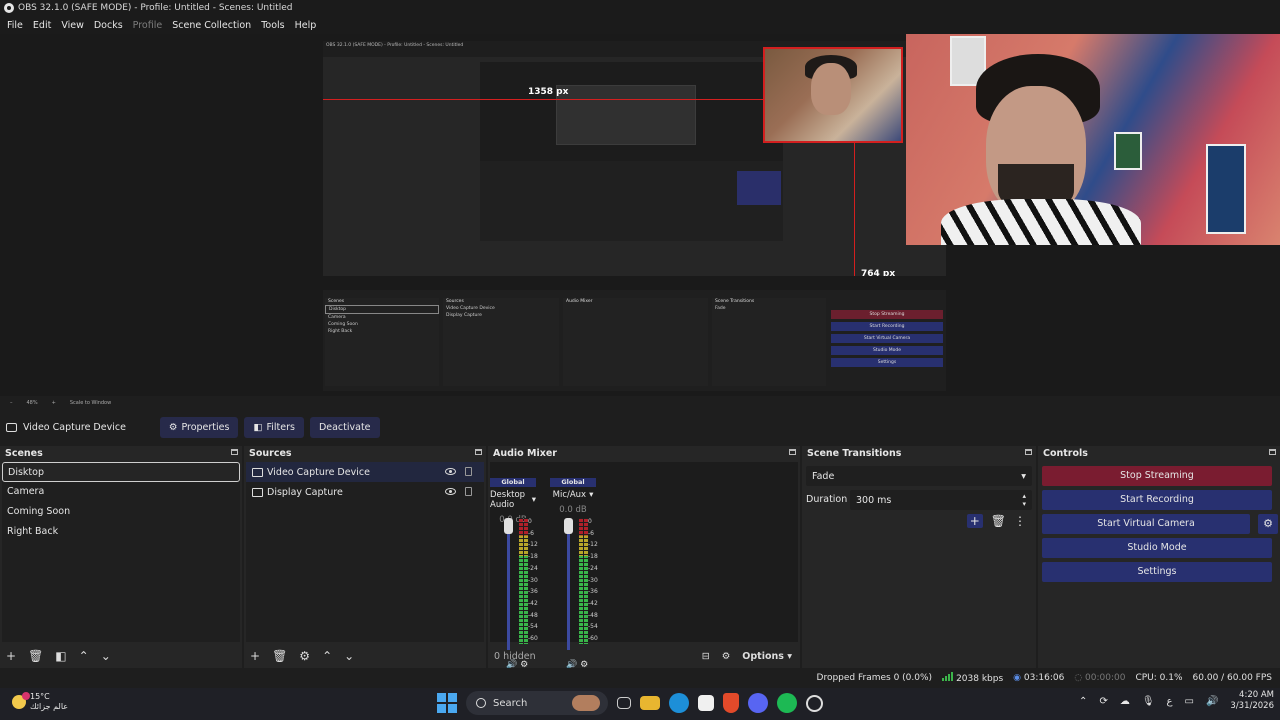 This screenshot has height=720, width=1280. Describe the element at coordinates (1157, 548) in the screenshot. I see `studio-mode-button: Studio Mode` at that location.